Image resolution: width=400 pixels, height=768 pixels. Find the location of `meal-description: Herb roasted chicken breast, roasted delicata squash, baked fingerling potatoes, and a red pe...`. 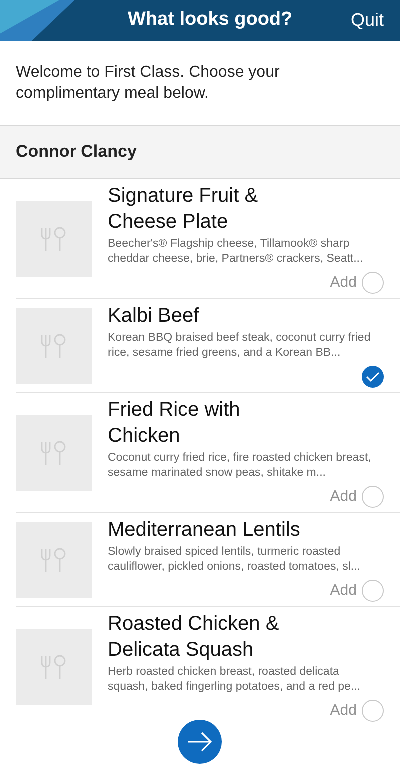

meal-description: Herb roasted chicken breast, roasted delicata squash, baked fingerling potatoes, and a red pe... is located at coordinates (235, 680).